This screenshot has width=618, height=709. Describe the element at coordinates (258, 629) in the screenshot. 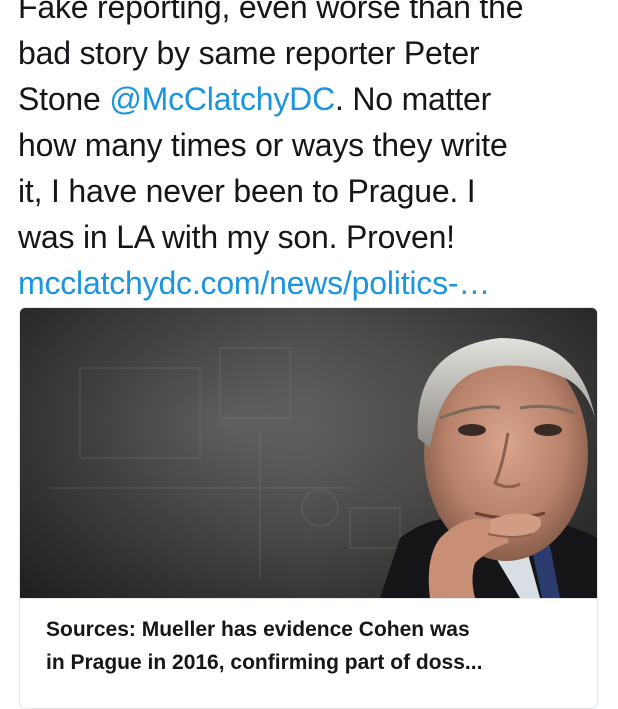

I see `card-title-line-1: Sources: Mueller has evidence Cohen was` at that location.